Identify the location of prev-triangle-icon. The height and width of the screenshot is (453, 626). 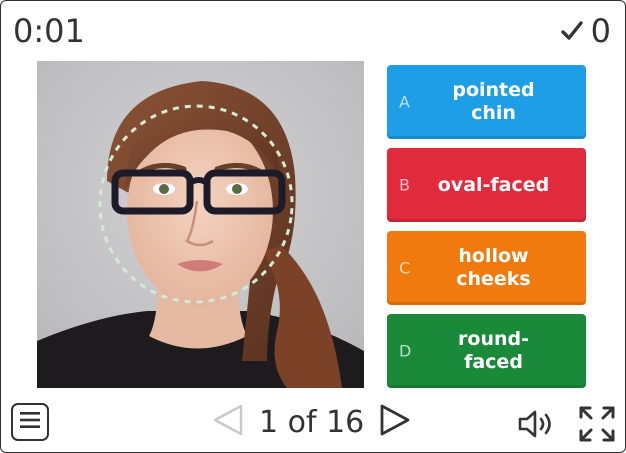
(228, 422).